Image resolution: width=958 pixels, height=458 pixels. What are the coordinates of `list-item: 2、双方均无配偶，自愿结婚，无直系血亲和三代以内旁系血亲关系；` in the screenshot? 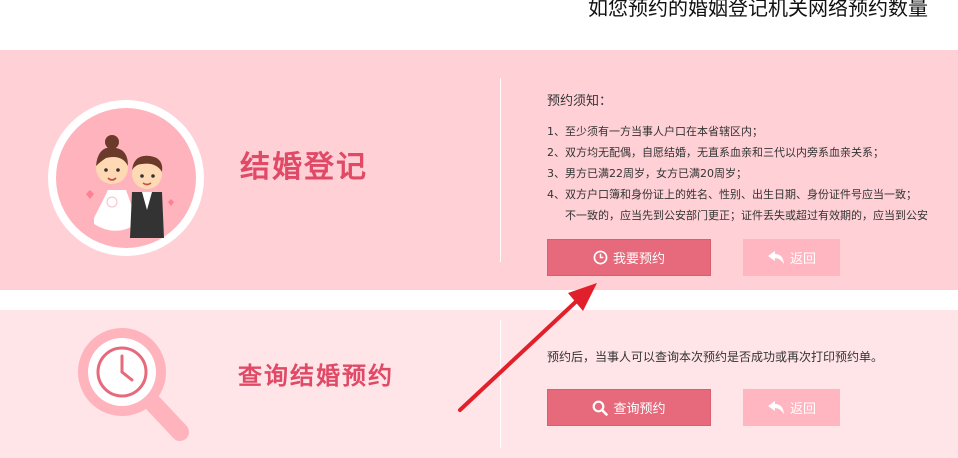 It's located at (715, 152).